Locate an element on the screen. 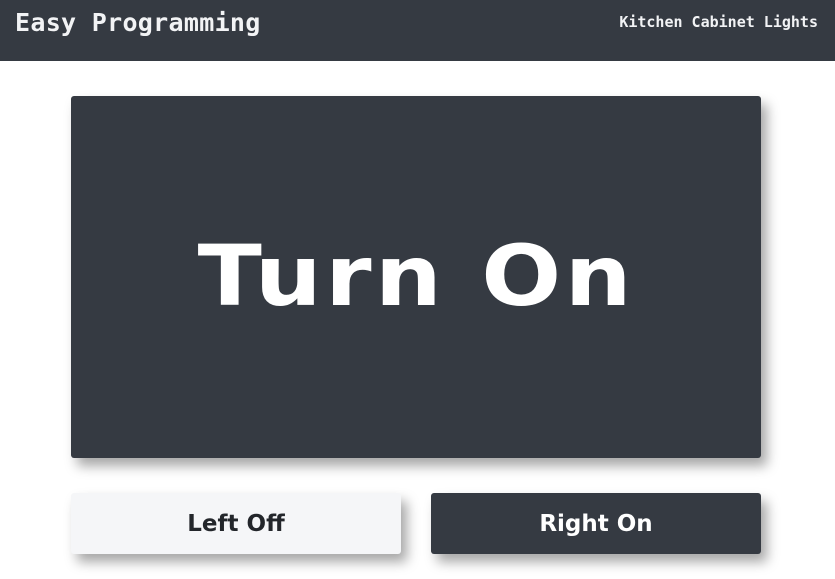 The height and width of the screenshot is (579, 835). left-off-button: Left Off is located at coordinates (236, 523).